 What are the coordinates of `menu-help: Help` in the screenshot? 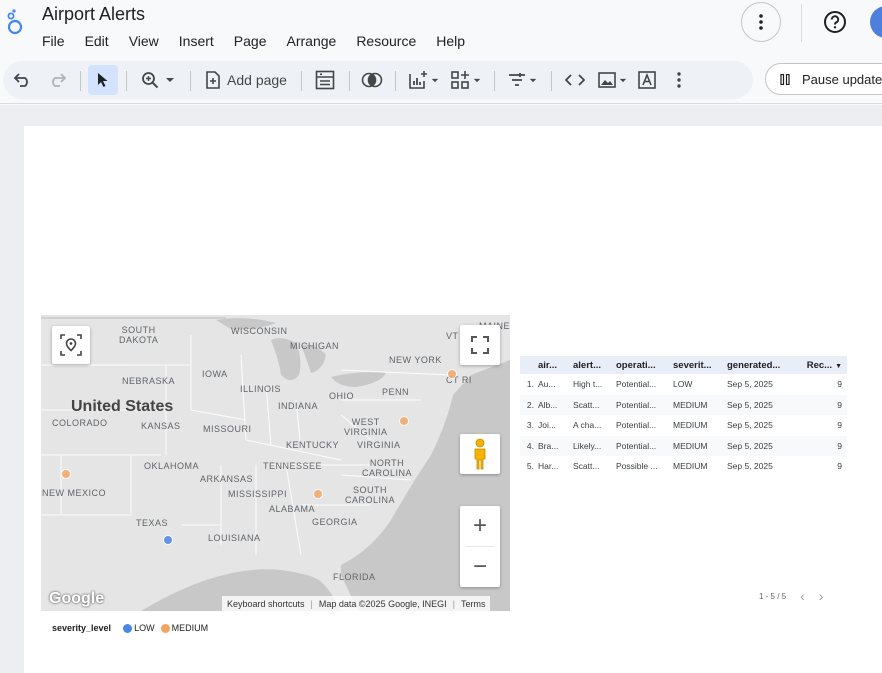 It's located at (450, 41).